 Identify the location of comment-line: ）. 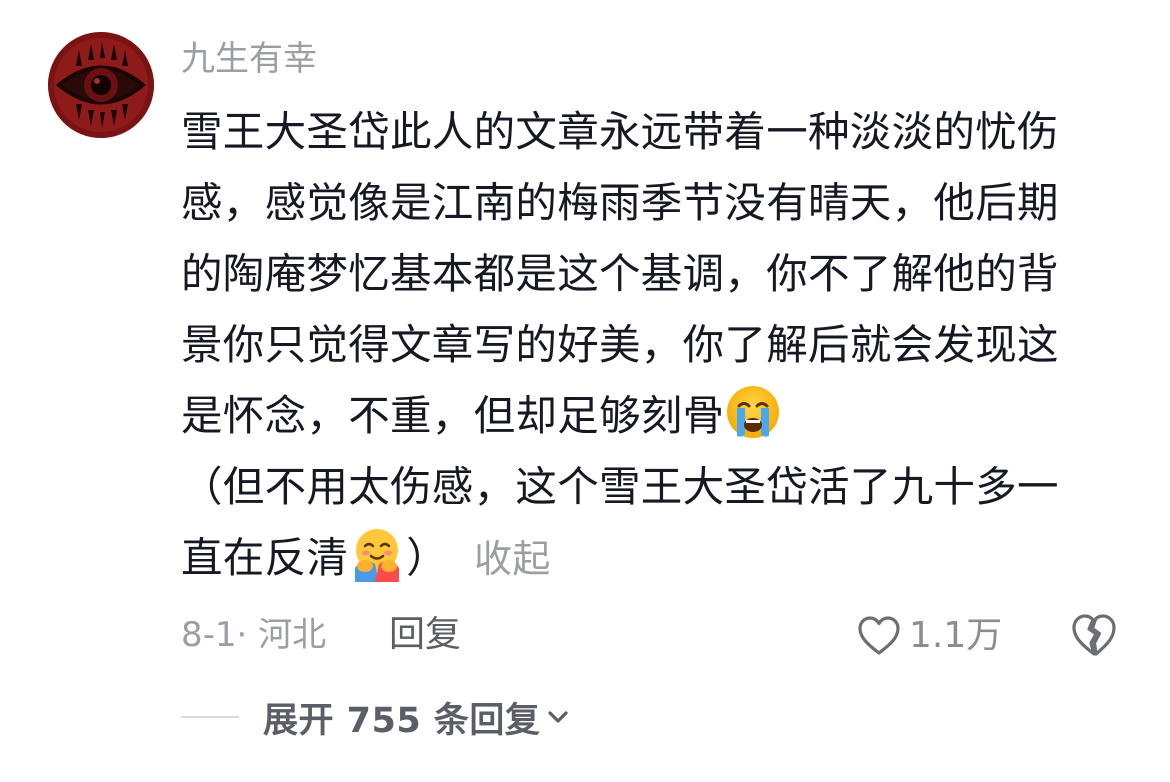
(427, 557).